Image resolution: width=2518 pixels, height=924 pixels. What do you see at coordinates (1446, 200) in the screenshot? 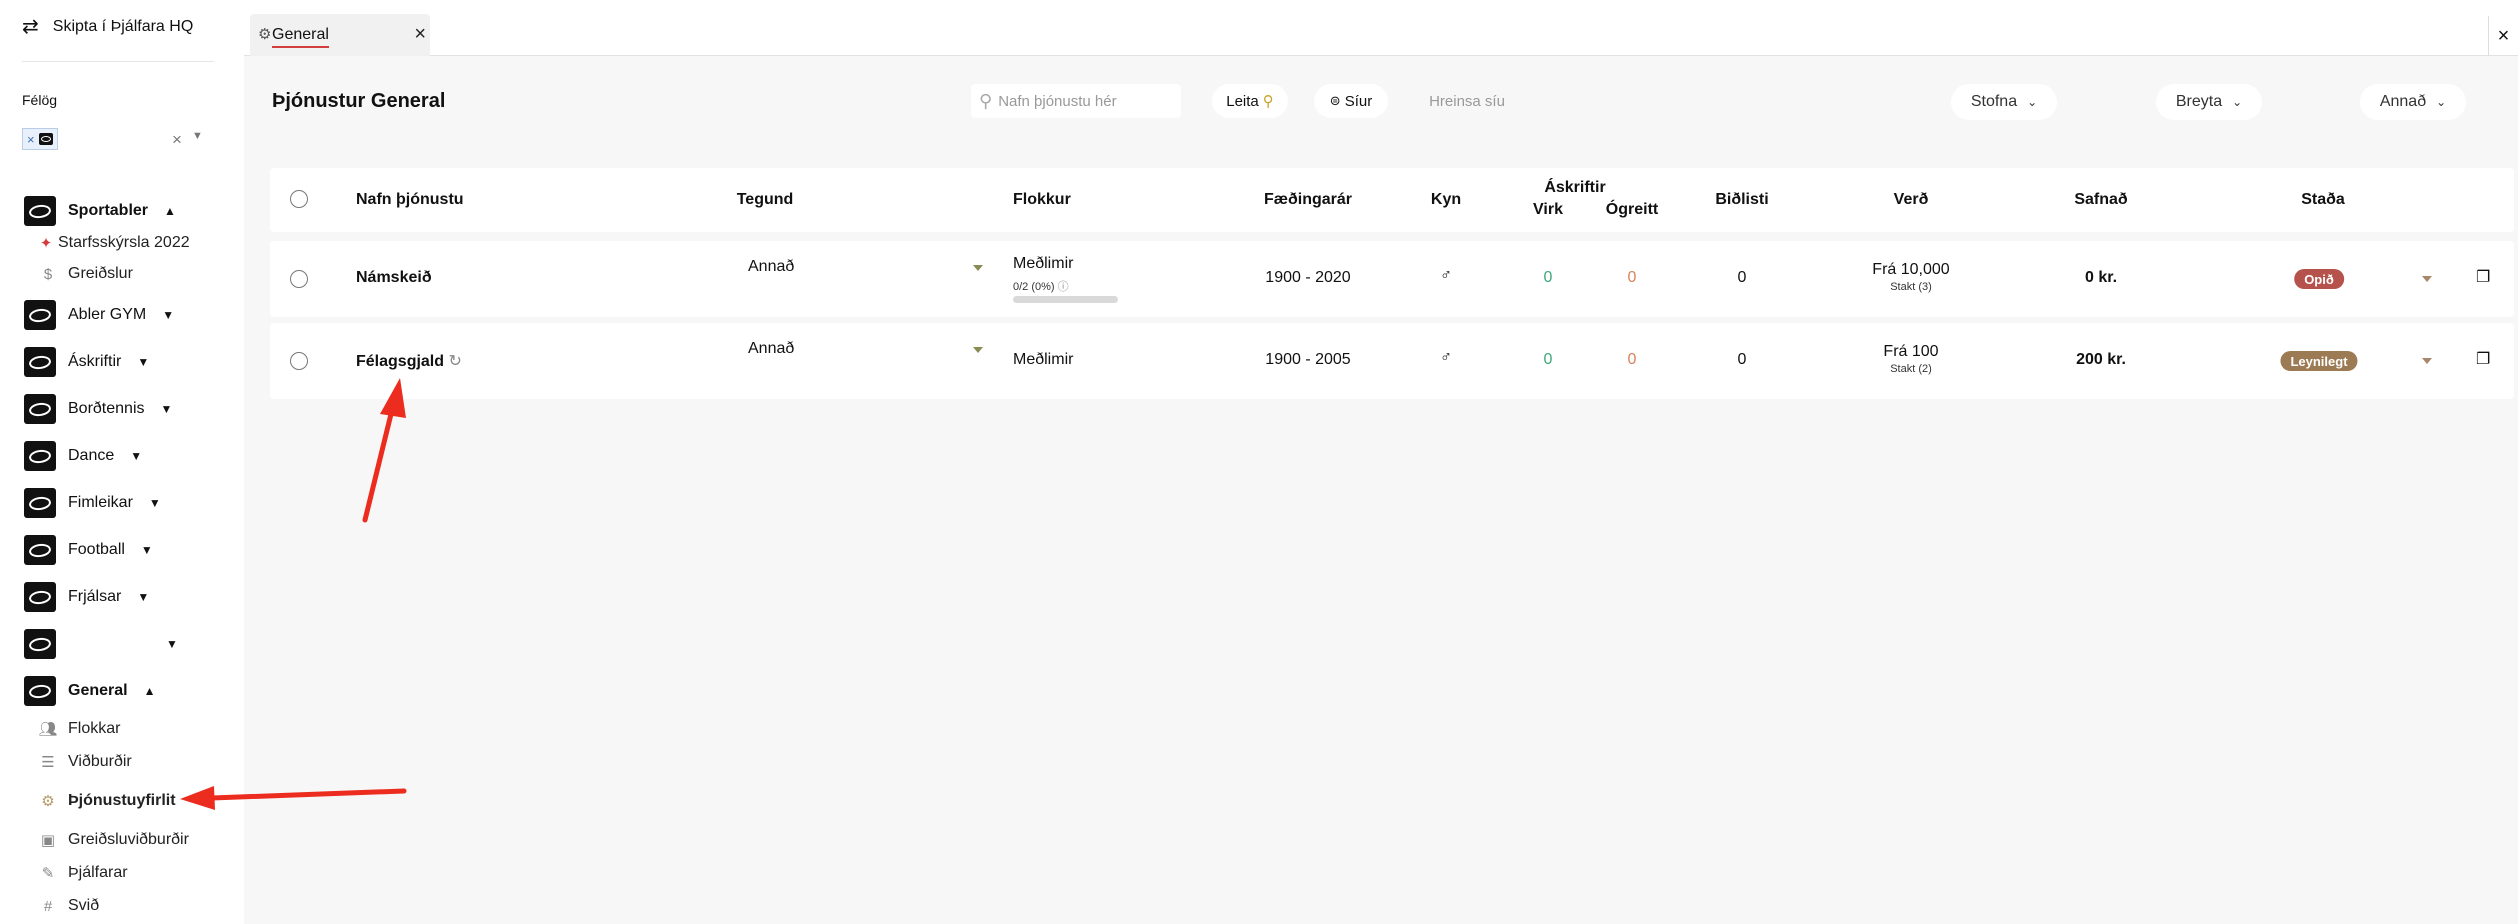
I see `col-gender: Kyn` at bounding box center [1446, 200].